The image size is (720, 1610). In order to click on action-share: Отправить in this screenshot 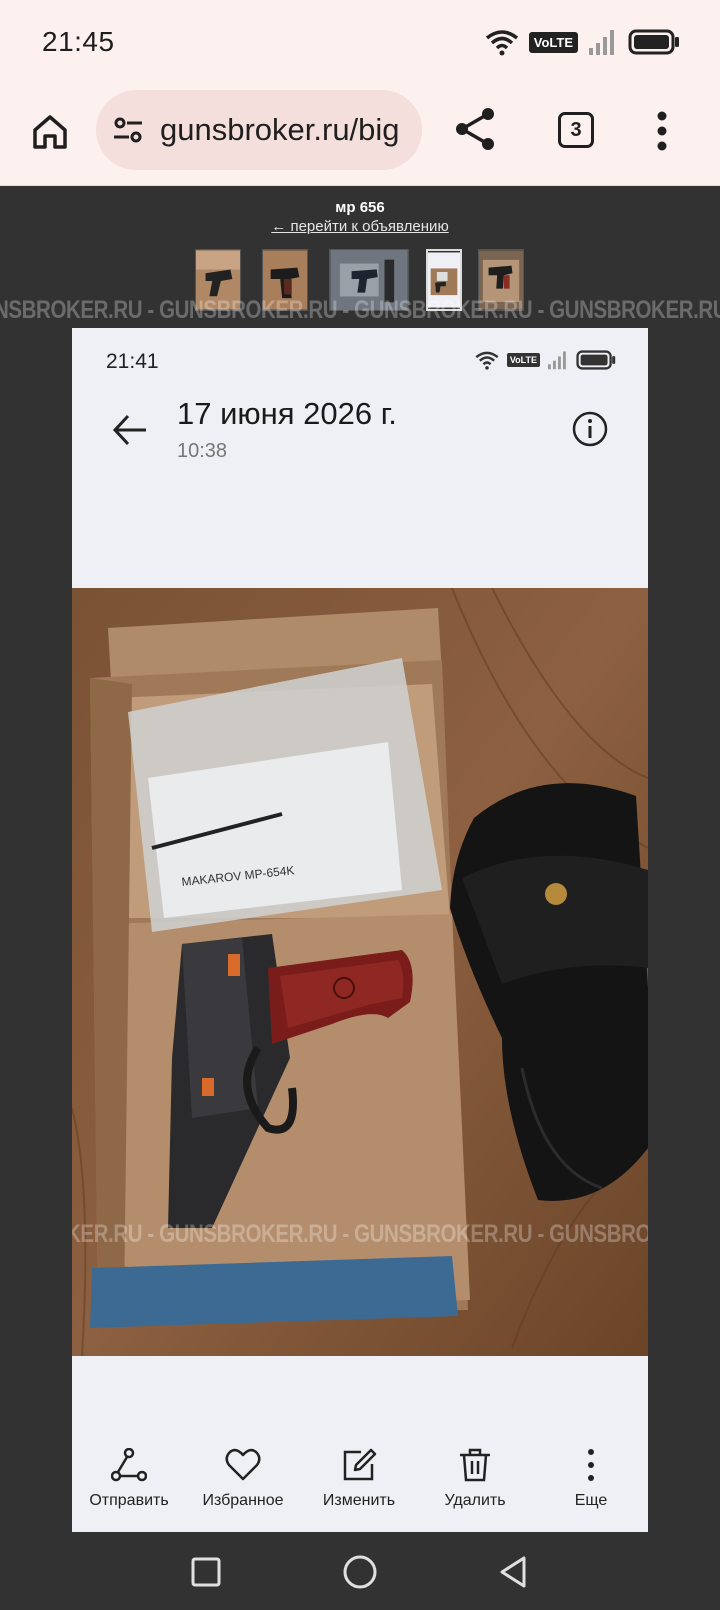, I will do `click(129, 1479)`.